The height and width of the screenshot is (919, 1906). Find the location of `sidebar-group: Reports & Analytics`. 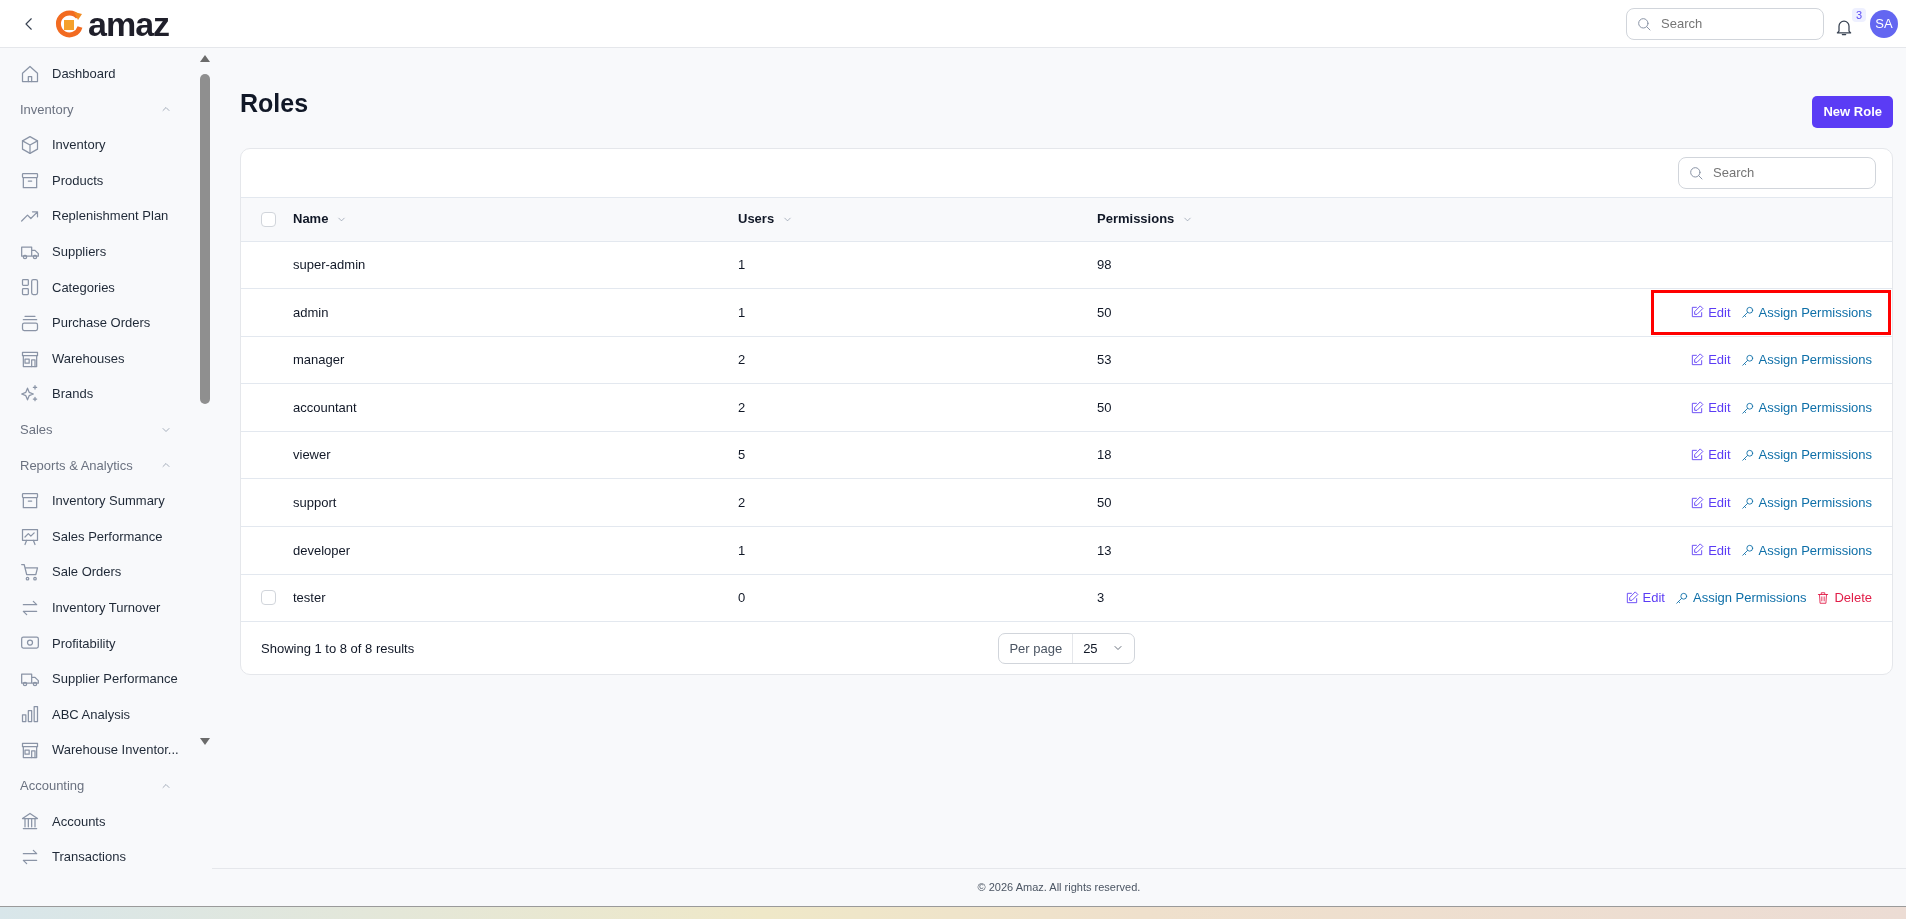

sidebar-group: Reports & Analytics is located at coordinates (109, 465).